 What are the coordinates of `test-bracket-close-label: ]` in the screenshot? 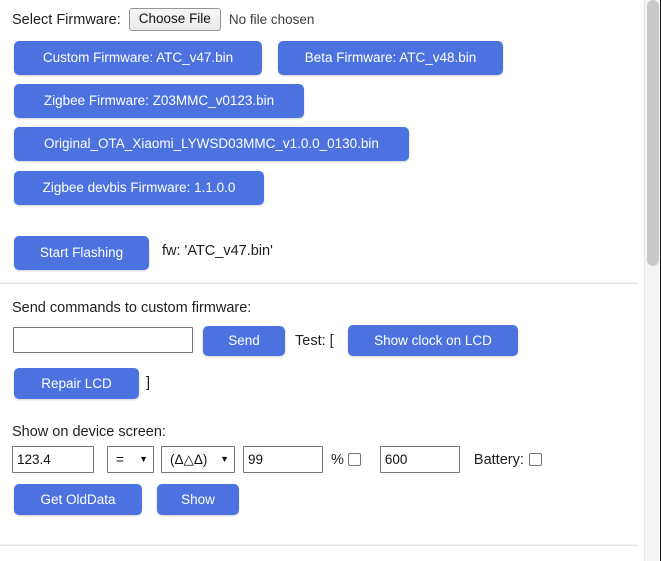 It's located at (148, 383).